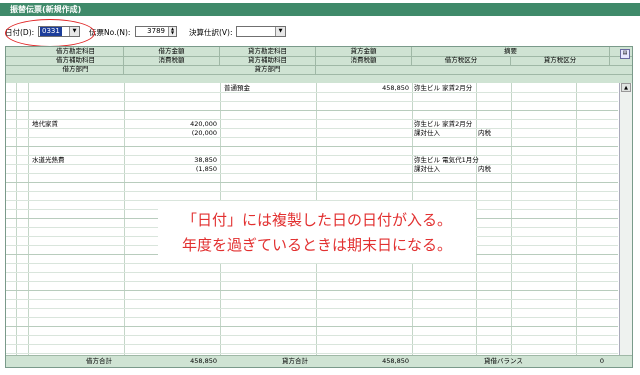 This screenshot has width=640, height=375. What do you see at coordinates (172, 51) in the screenshot?
I see `header-debit-amount: 借方金額` at bounding box center [172, 51].